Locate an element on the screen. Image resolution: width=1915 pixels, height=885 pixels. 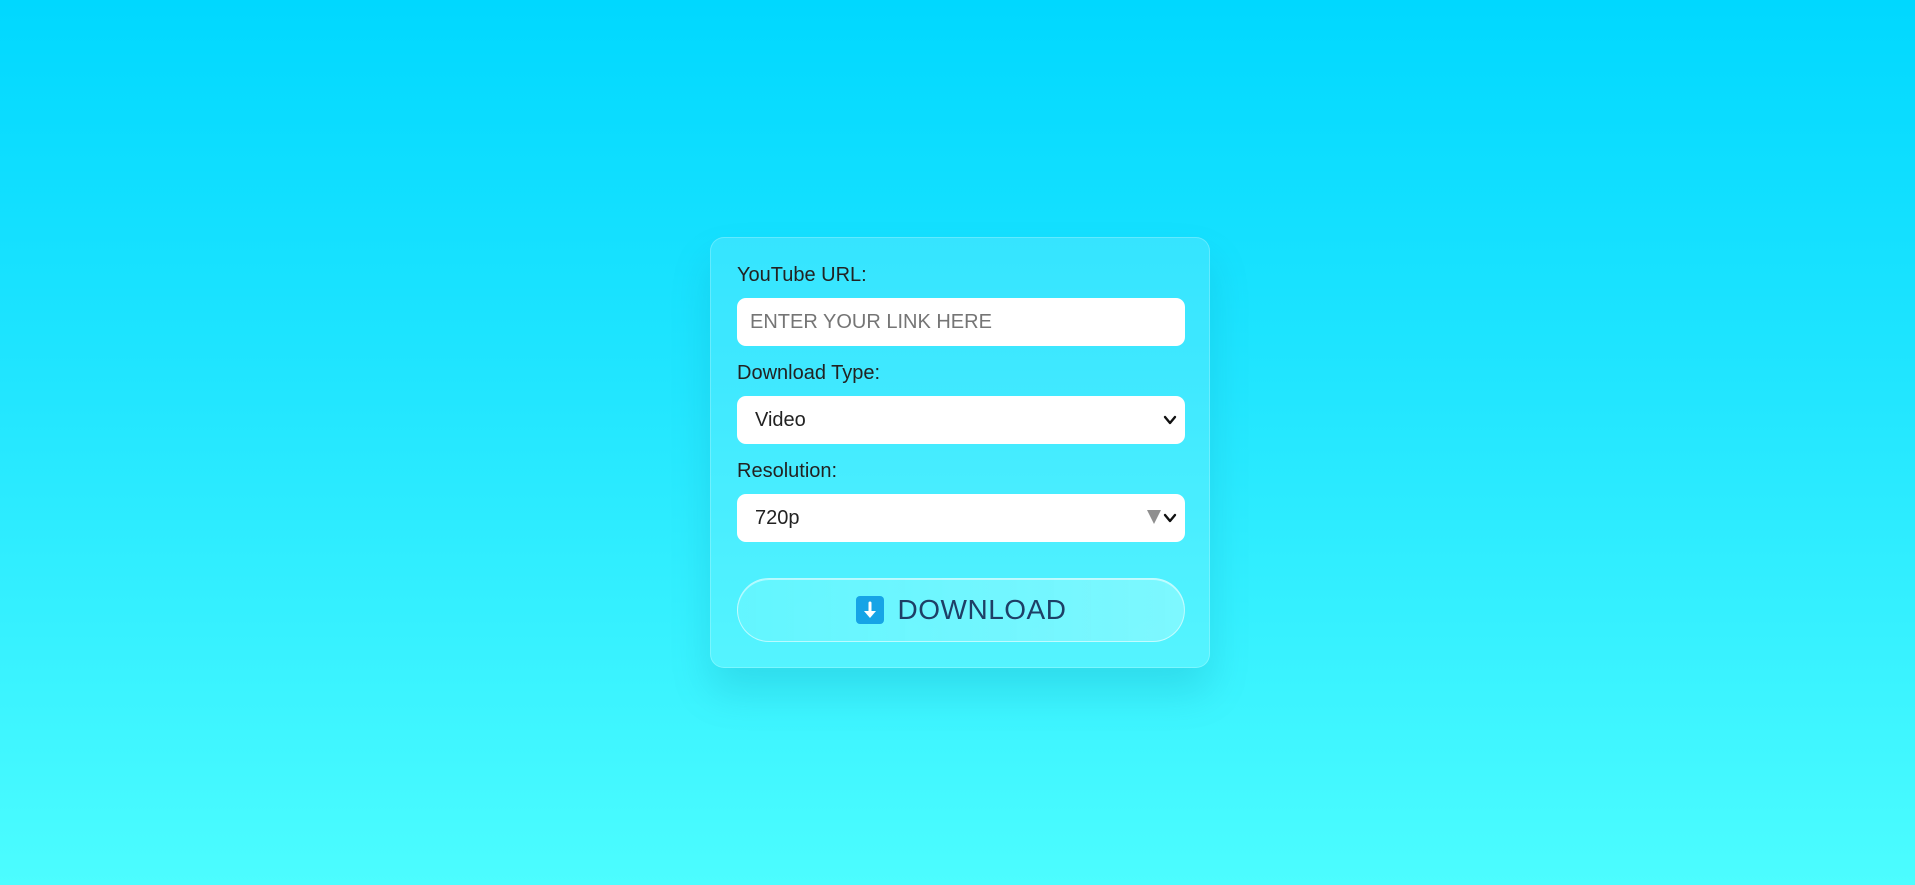
download-arrow-icon is located at coordinates (869, 610).